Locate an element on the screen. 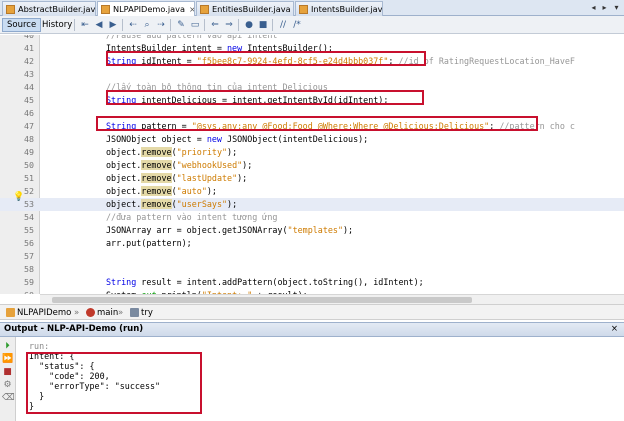 The width and height of the screenshot is (624, 421). rerun-icon: ⏵ is located at coordinates (7, 346).